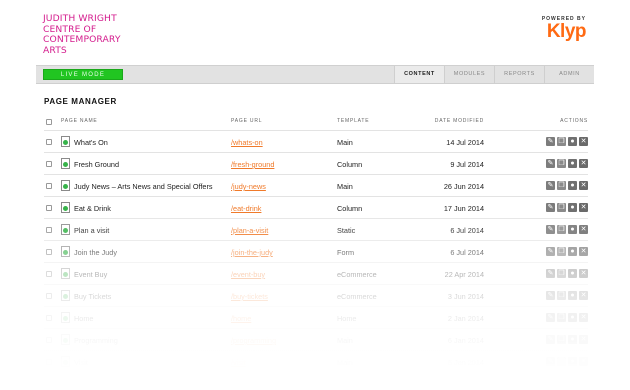 The image size is (630, 390). I want to click on page-name: What's On, so click(91, 142).